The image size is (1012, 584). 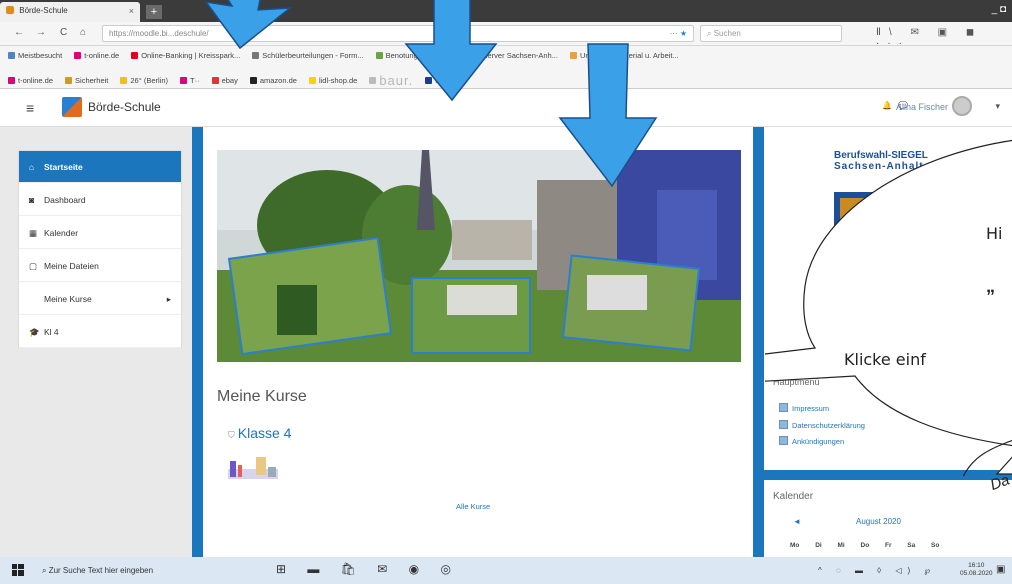 What do you see at coordinates (976, 573) in the screenshot?
I see `date: 05.08.2020` at bounding box center [976, 573].